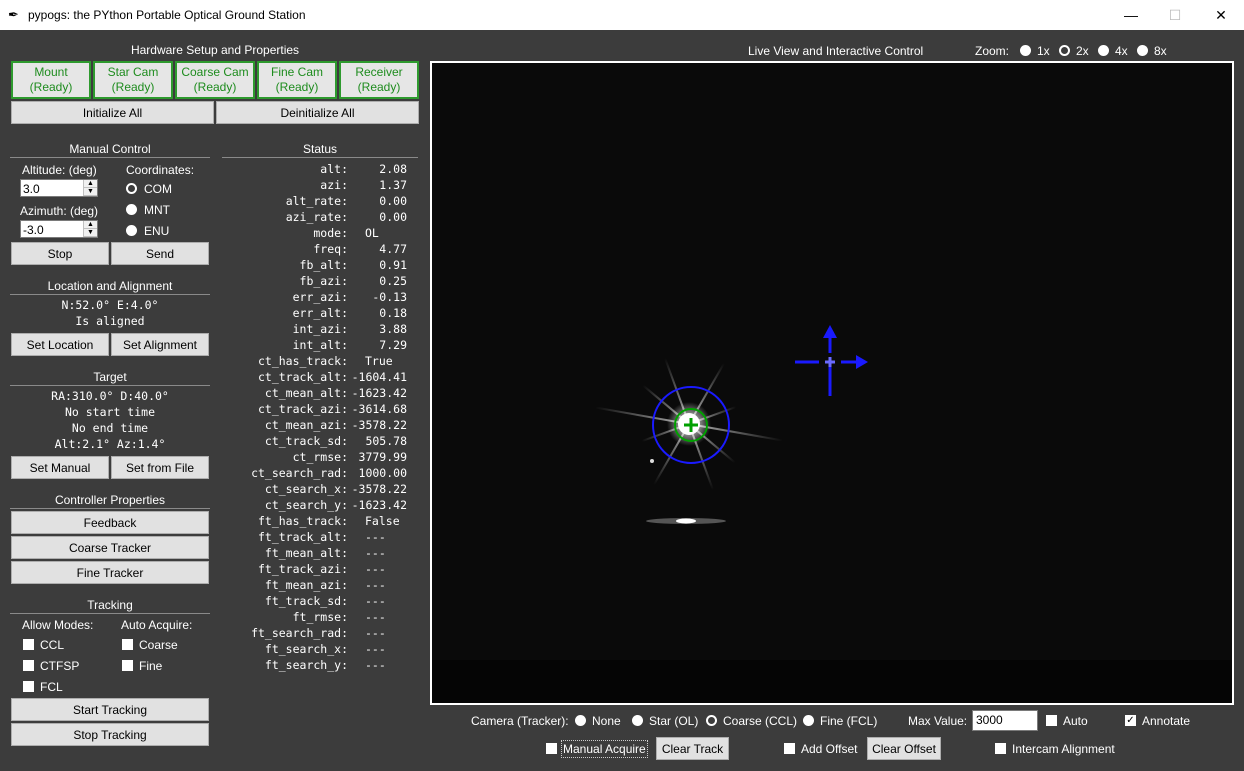  What do you see at coordinates (1082, 51) in the screenshot?
I see `zoom-2x-label: 2x` at bounding box center [1082, 51].